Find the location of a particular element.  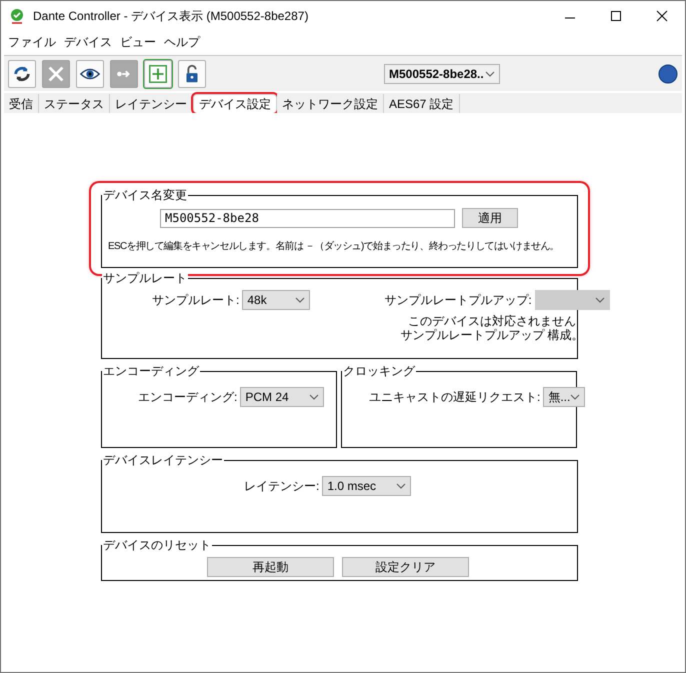

plus-icon is located at coordinates (158, 74).